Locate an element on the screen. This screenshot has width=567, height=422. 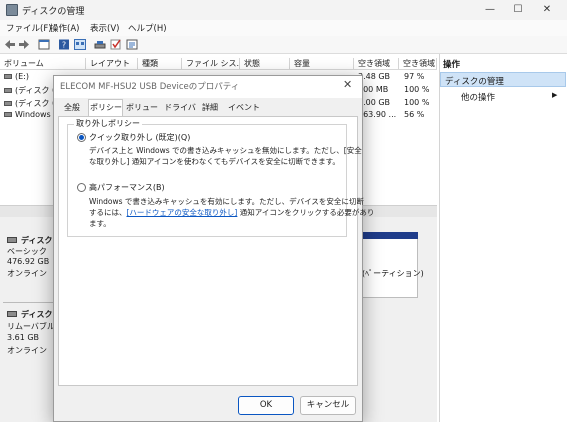
properties-icon is located at coordinates (132, 44).